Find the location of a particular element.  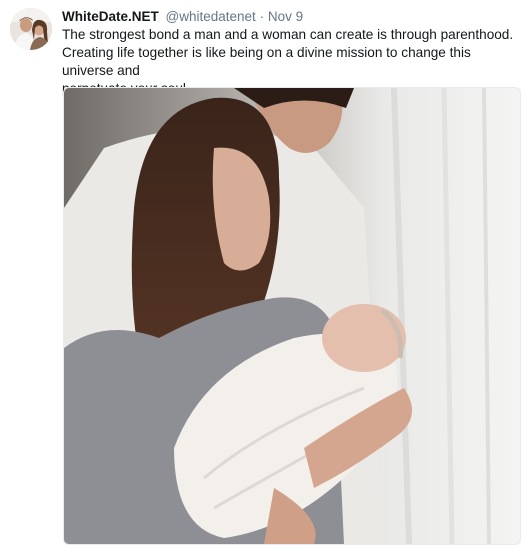

avatar is located at coordinates (31, 29).